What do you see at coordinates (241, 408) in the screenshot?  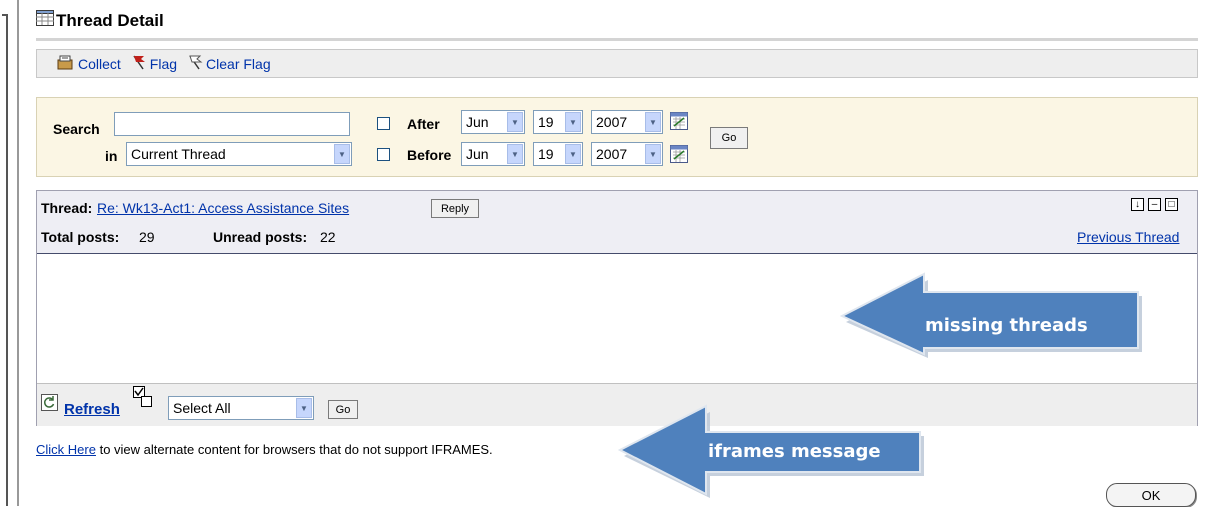 I see `bulk-action-select: Select All ▼` at bounding box center [241, 408].